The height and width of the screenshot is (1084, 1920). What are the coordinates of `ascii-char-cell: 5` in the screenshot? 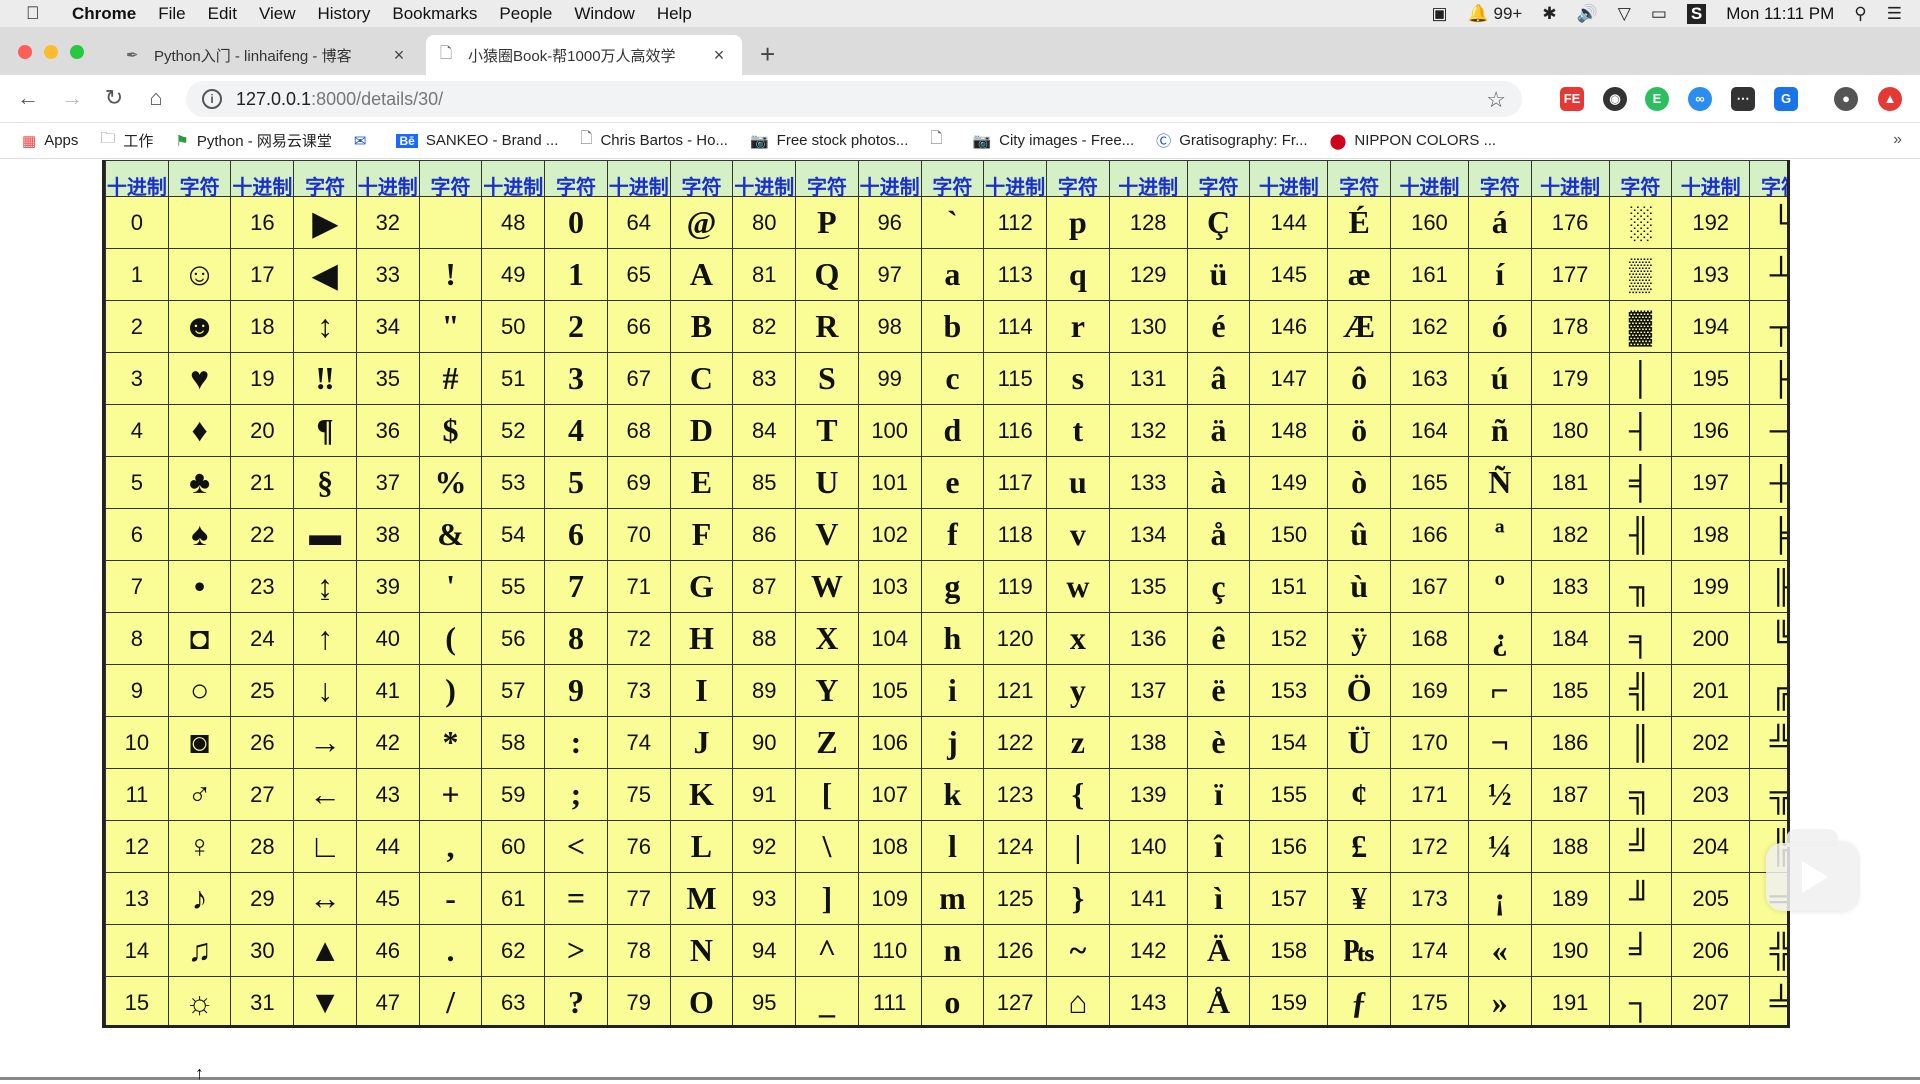 It's located at (576, 482).